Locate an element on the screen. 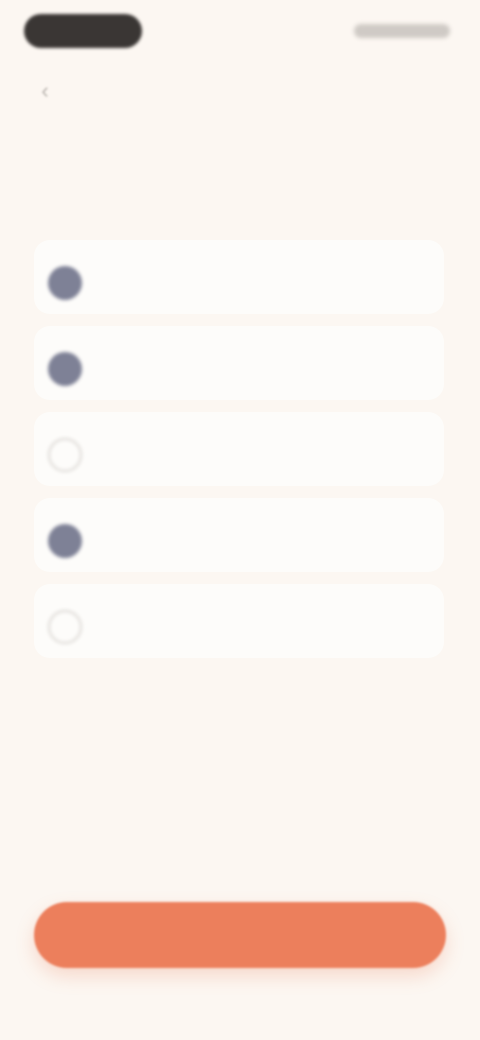 The image size is (480, 1040). status-time-pill is located at coordinates (83, 31).